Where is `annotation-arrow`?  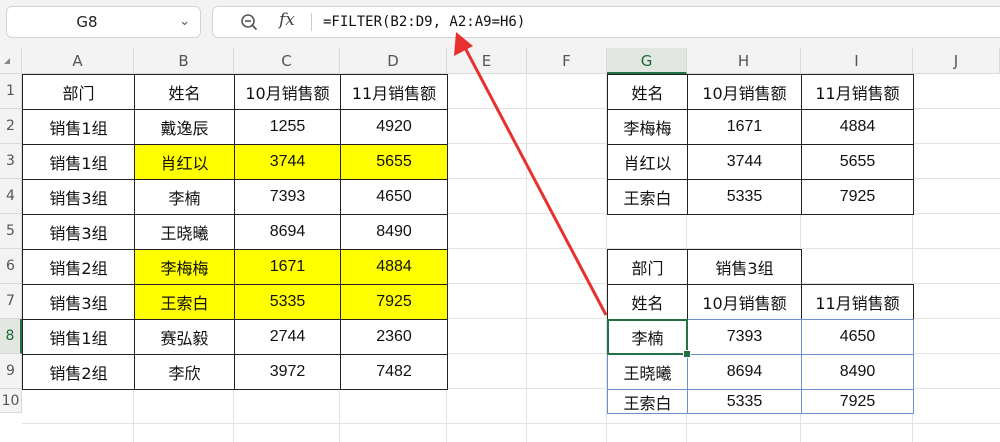
annotation-arrow is located at coordinates (531, 174).